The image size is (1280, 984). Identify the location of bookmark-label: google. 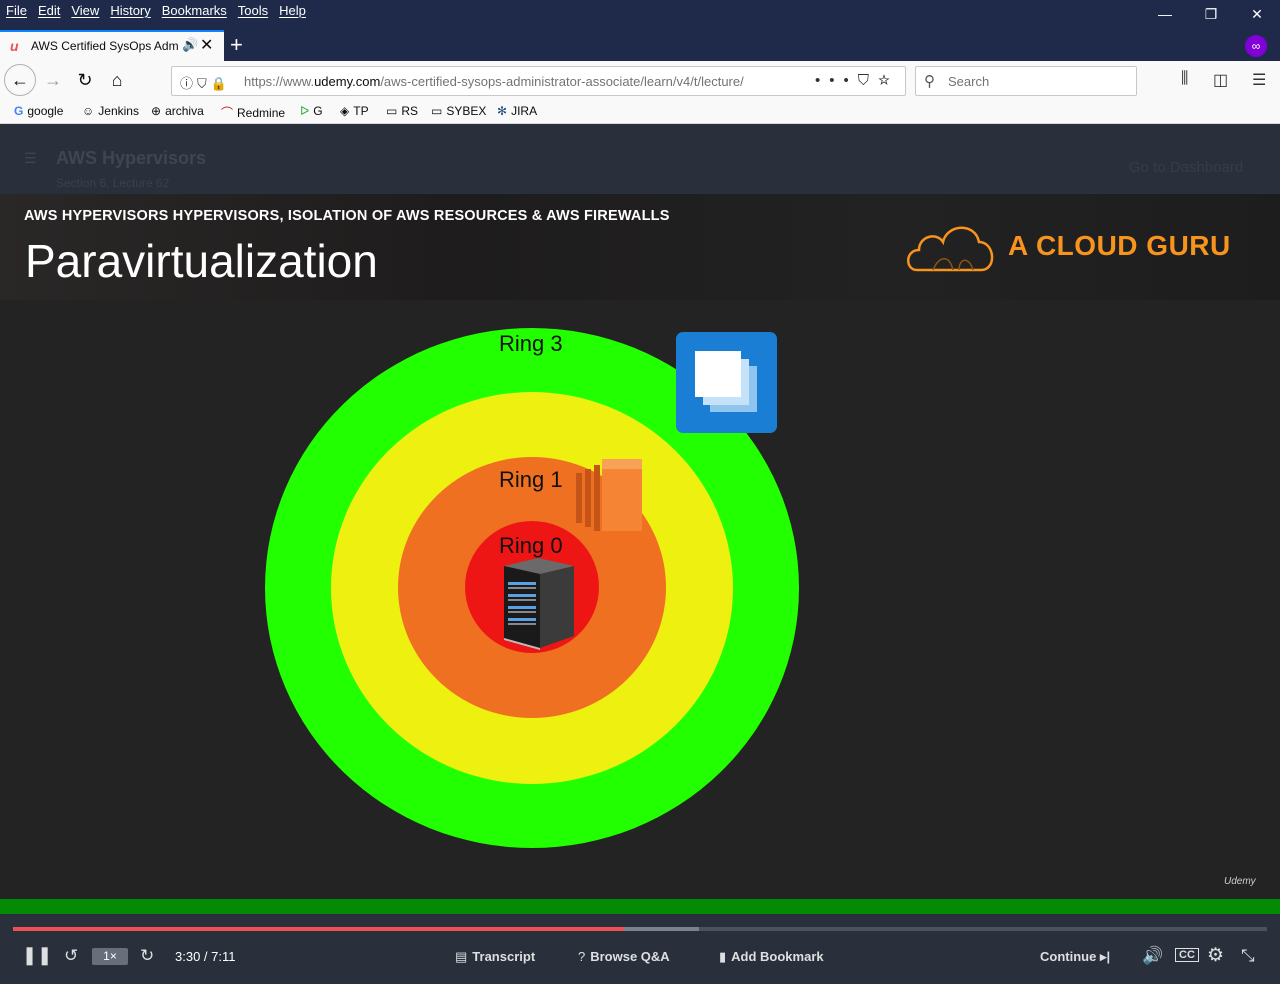
(45, 111).